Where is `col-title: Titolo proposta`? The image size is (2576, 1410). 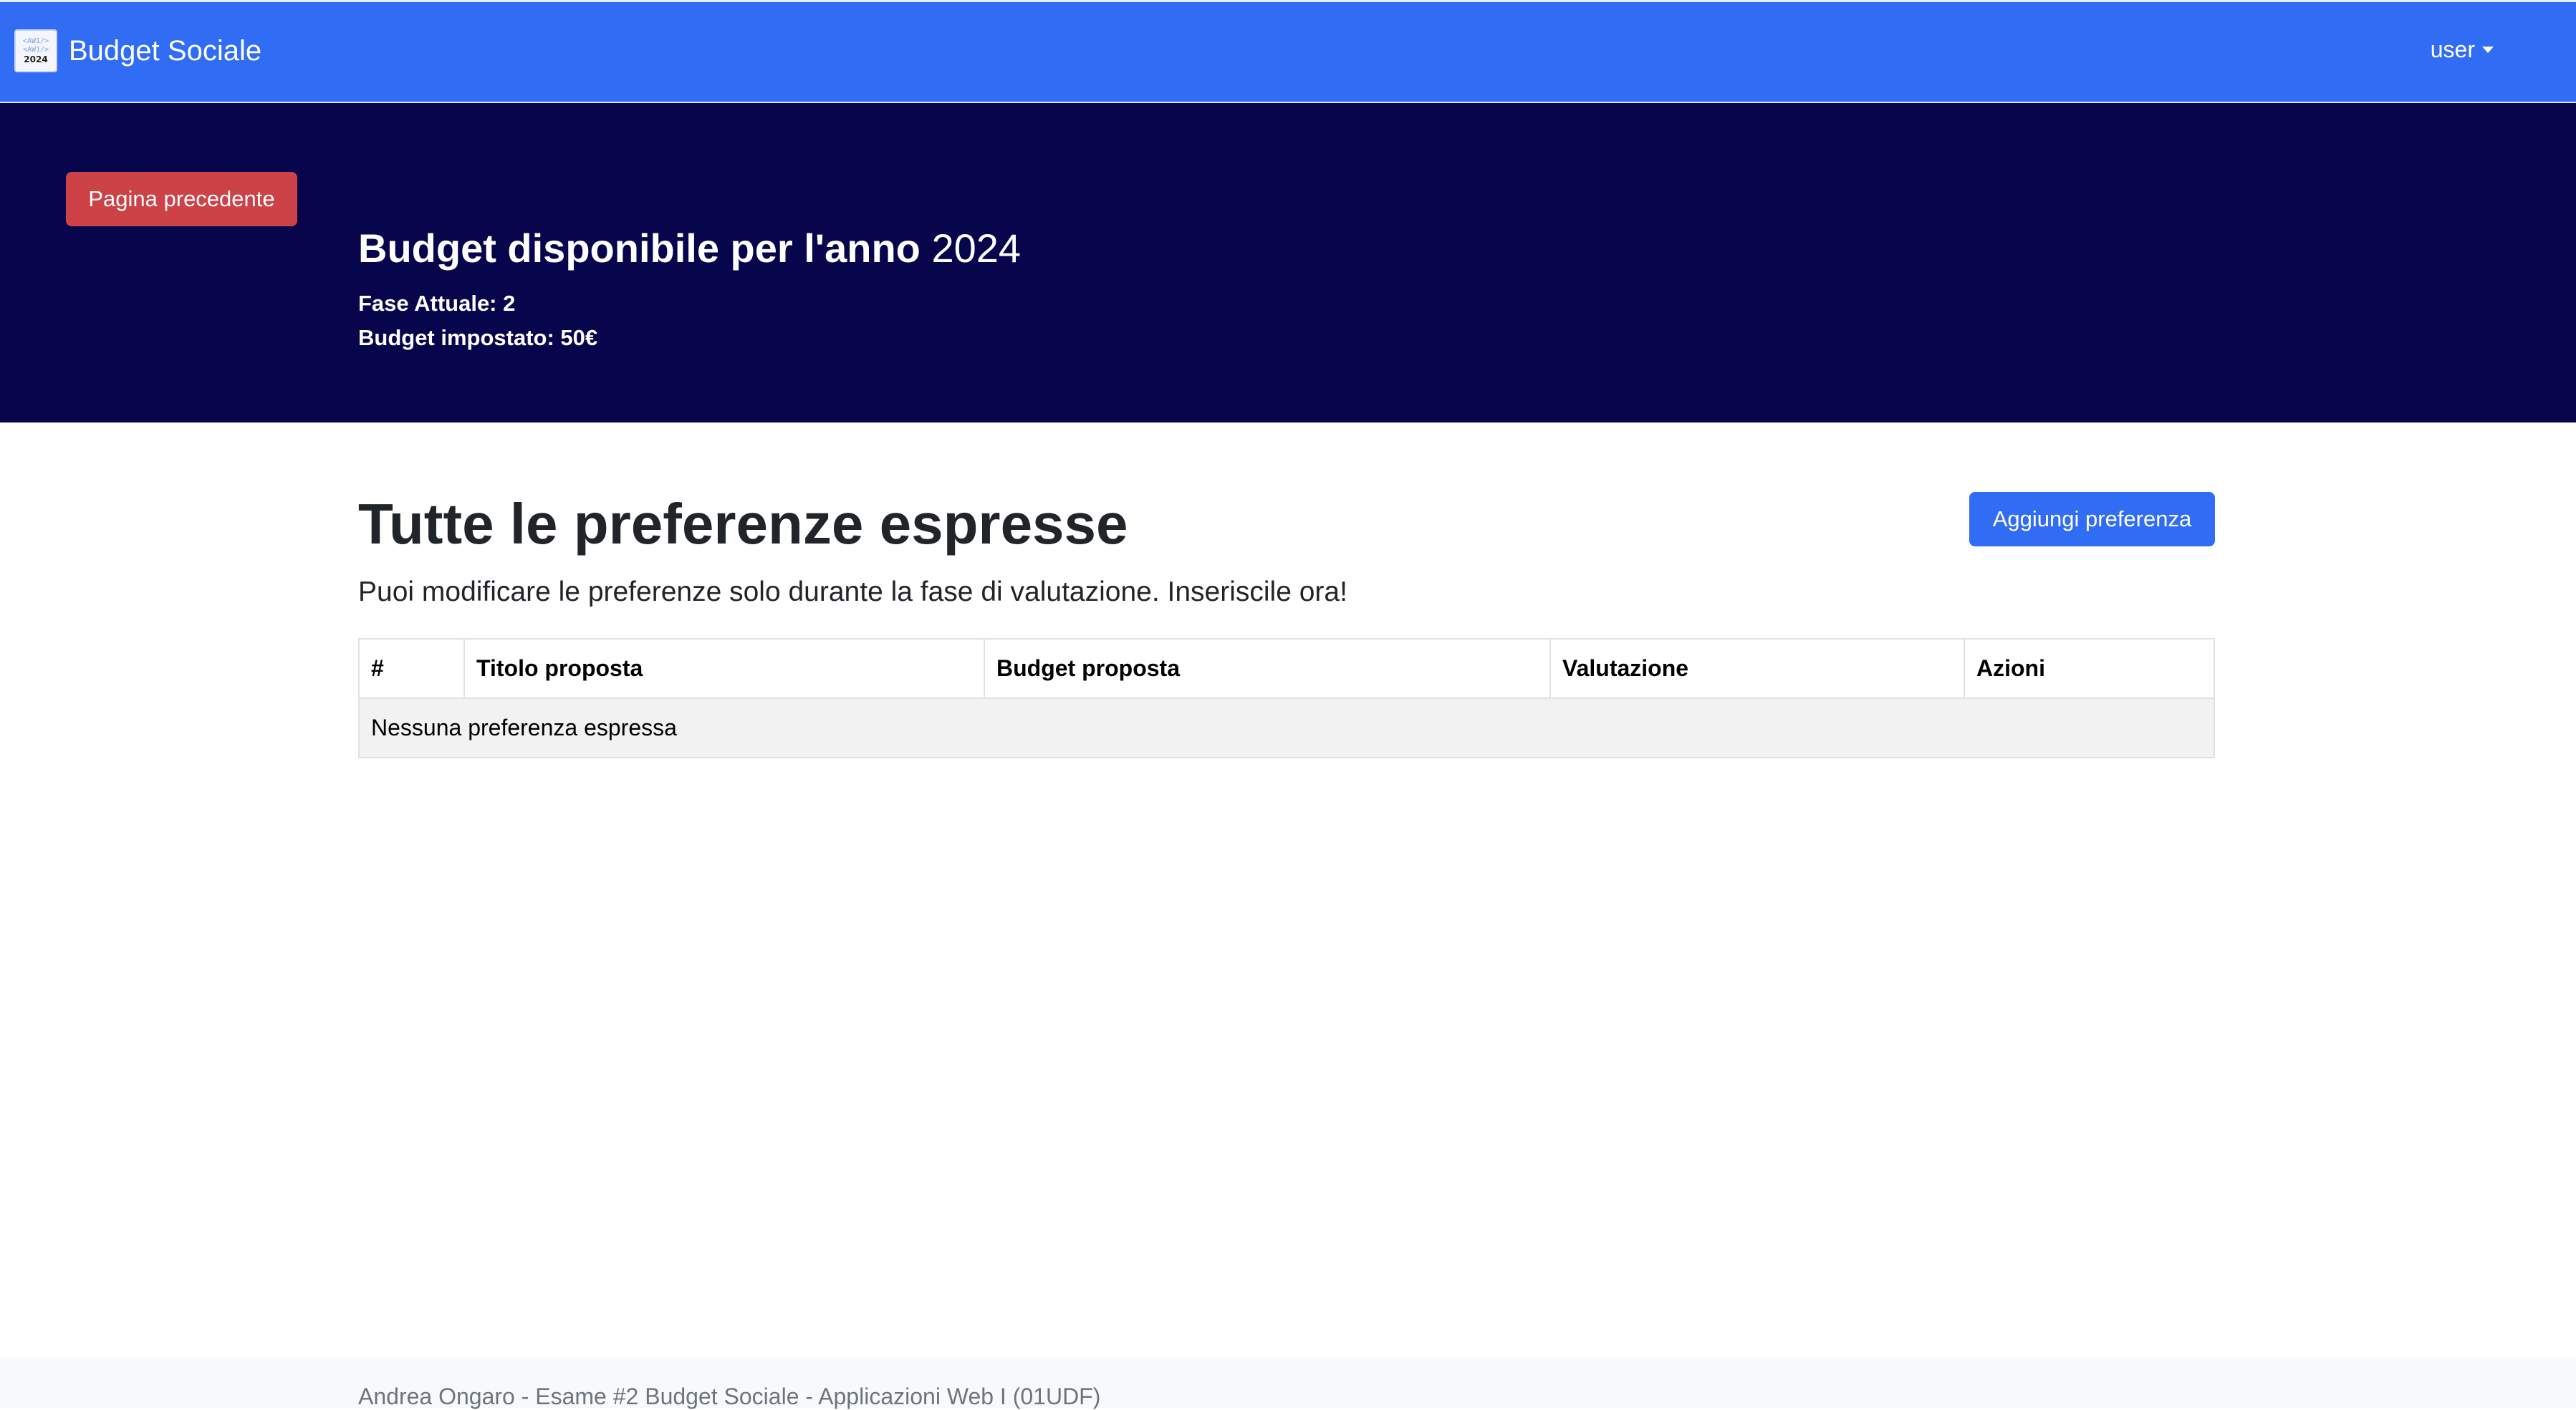 col-title: Titolo proposta is located at coordinates (724, 668).